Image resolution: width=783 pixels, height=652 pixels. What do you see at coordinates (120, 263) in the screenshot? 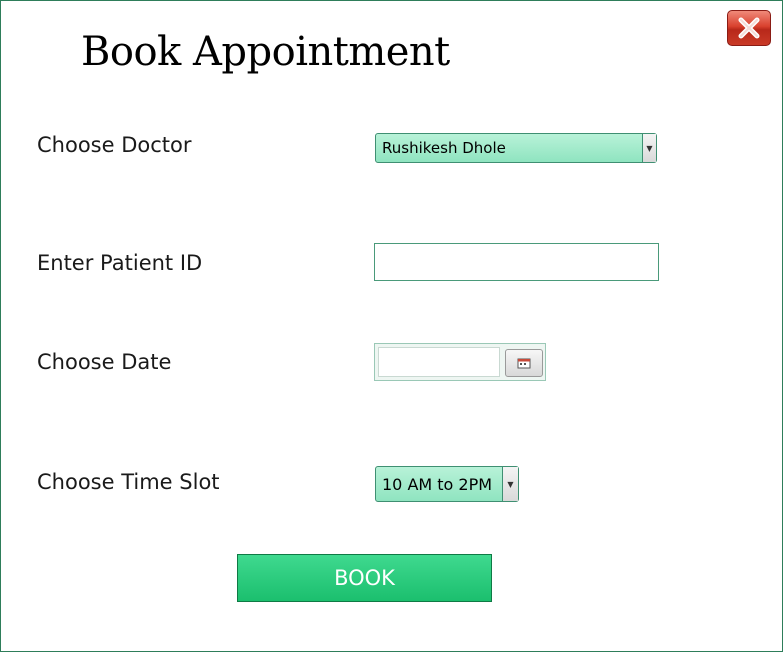
I see `patient-id-label: Enter Patient ID` at bounding box center [120, 263].